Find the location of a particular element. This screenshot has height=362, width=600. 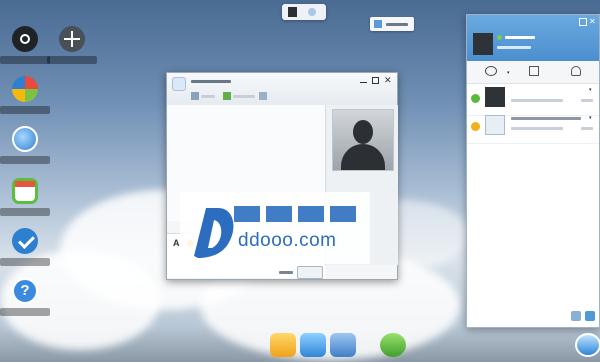

oa-icon is located at coordinates (25, 241).